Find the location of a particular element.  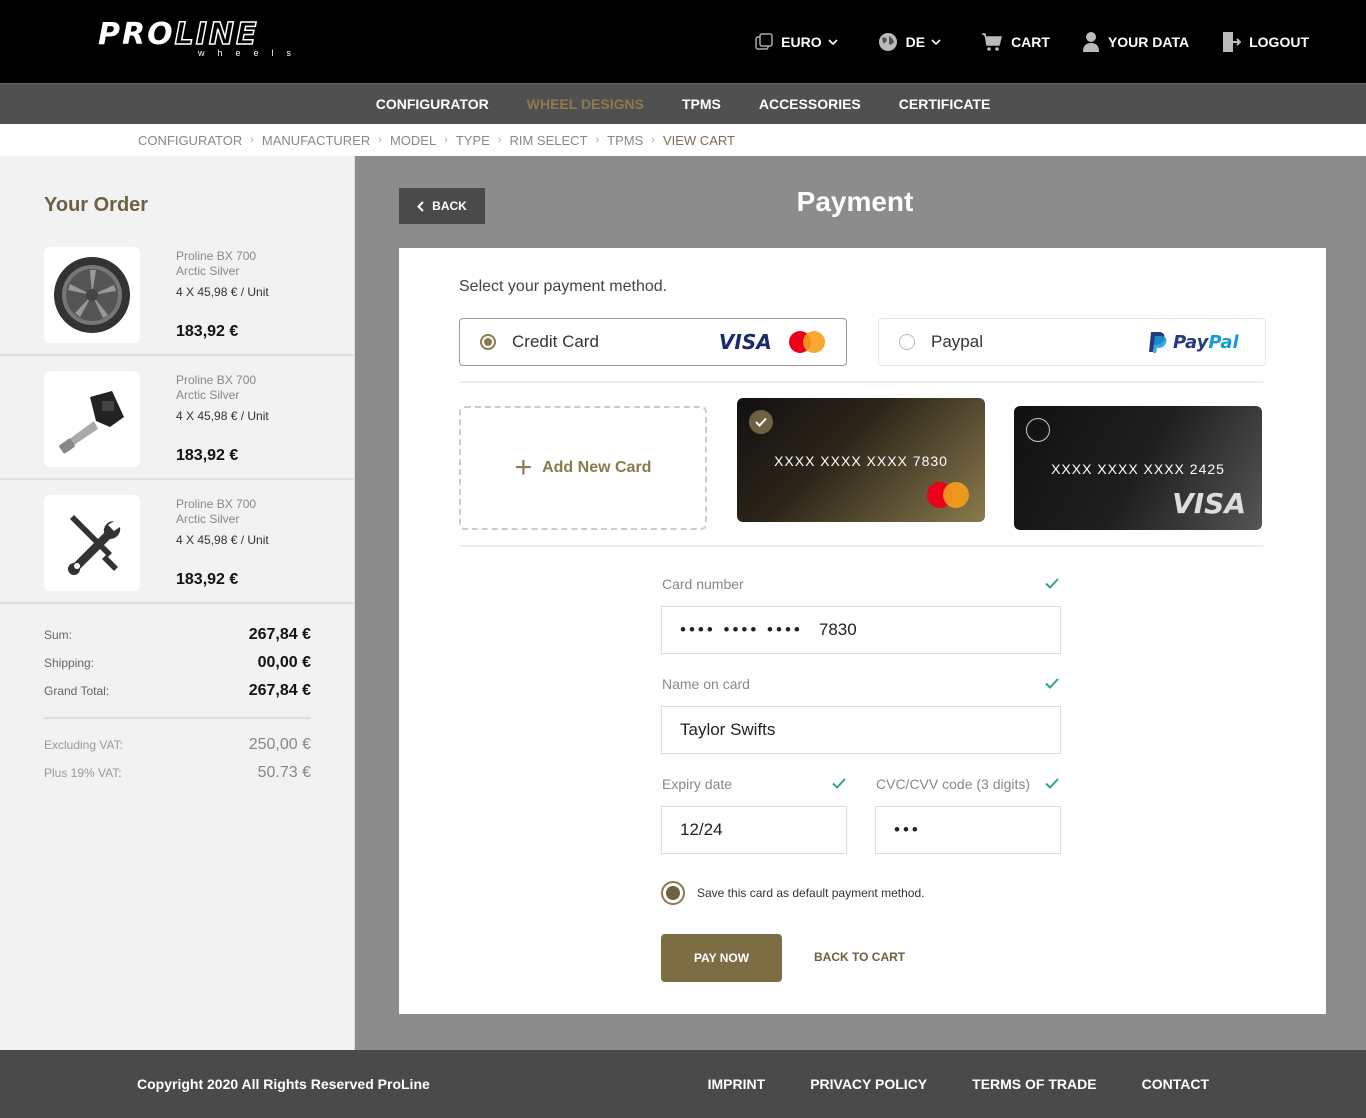

back-button: BACK is located at coordinates (442, 206).